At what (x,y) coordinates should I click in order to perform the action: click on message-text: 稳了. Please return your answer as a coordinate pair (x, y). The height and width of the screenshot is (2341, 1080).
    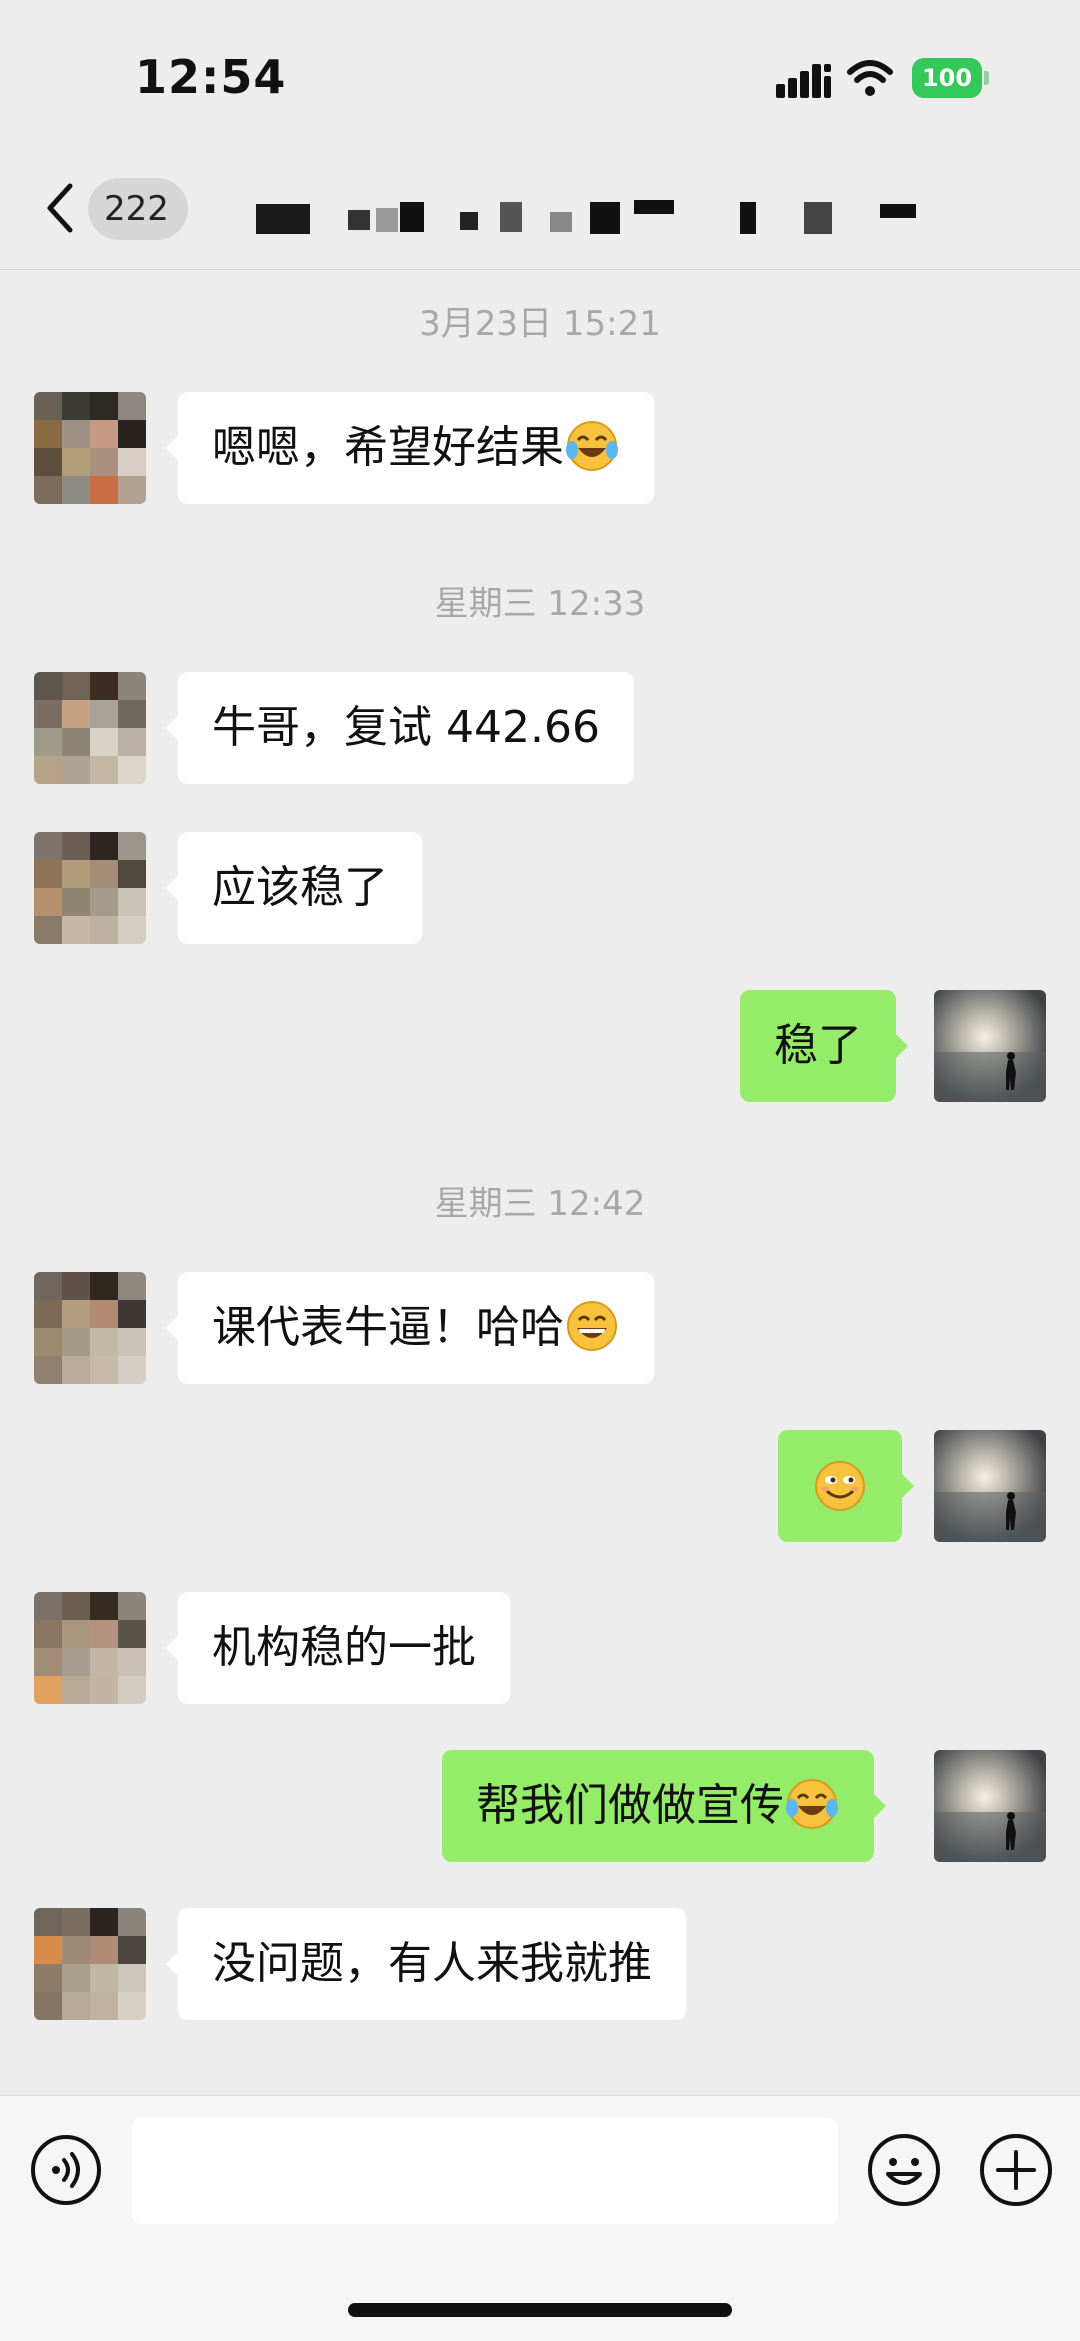
    Looking at the image, I should click on (818, 1045).